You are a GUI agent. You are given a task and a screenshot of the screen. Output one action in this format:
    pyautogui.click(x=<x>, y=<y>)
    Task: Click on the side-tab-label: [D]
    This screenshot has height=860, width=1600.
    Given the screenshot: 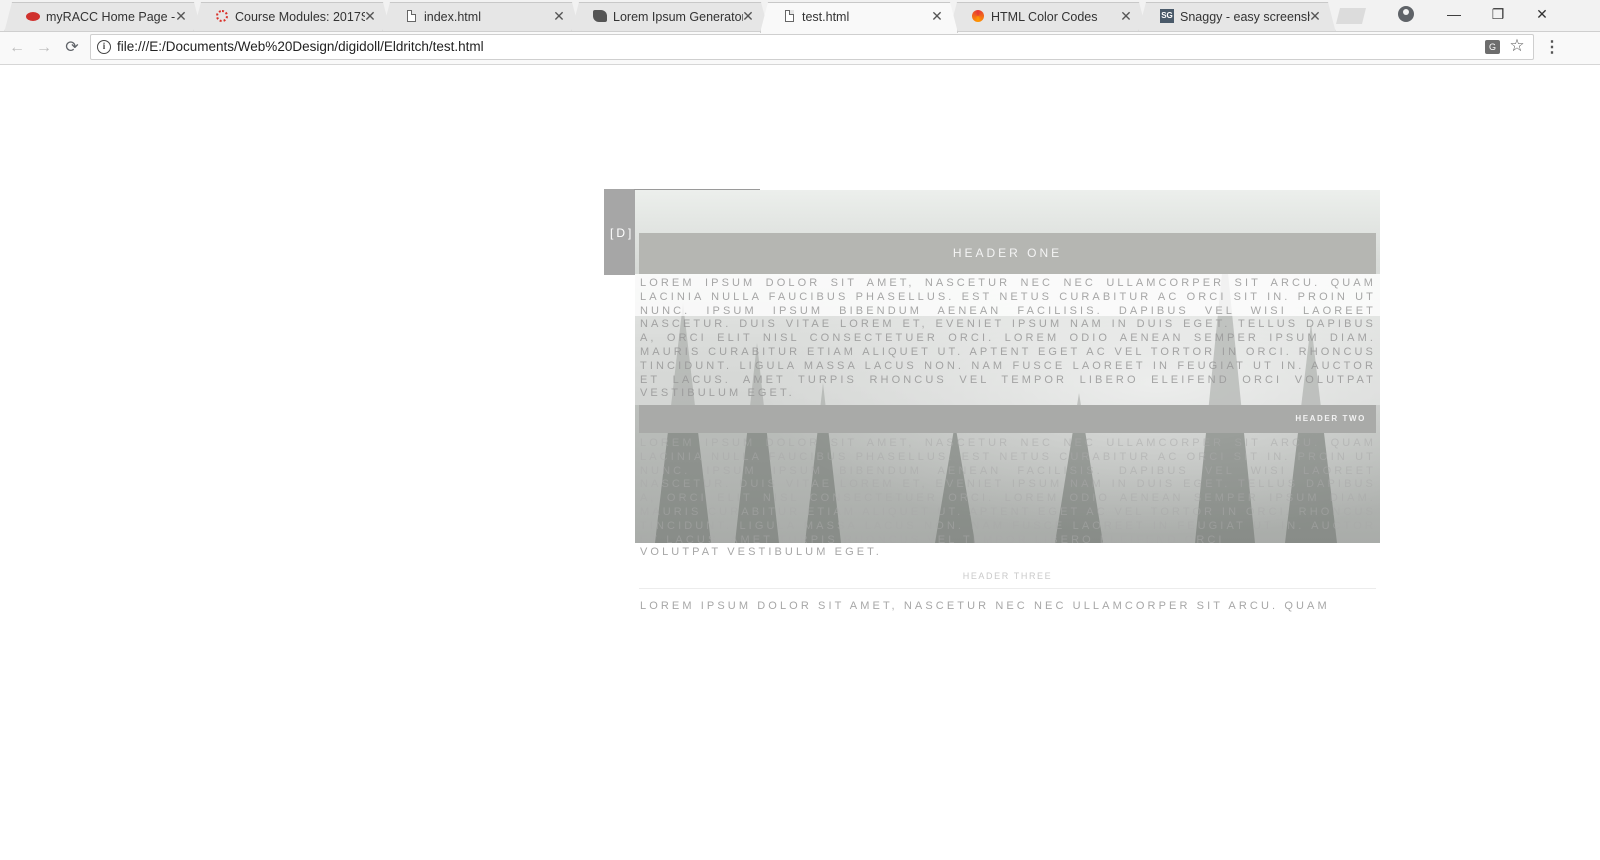 What is the action you would take?
    pyautogui.click(x=622, y=233)
    